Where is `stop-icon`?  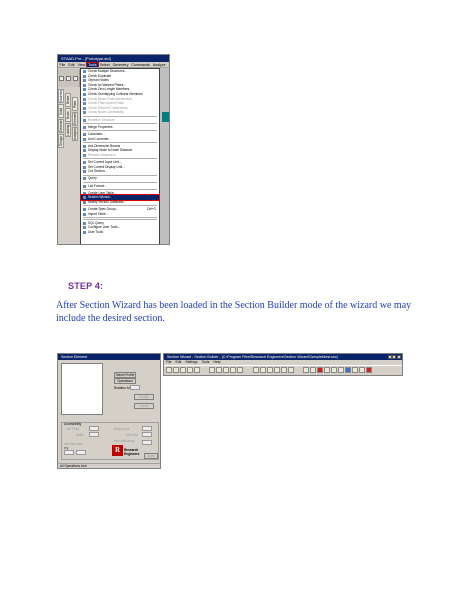
stop-icon is located at coordinates (320, 370).